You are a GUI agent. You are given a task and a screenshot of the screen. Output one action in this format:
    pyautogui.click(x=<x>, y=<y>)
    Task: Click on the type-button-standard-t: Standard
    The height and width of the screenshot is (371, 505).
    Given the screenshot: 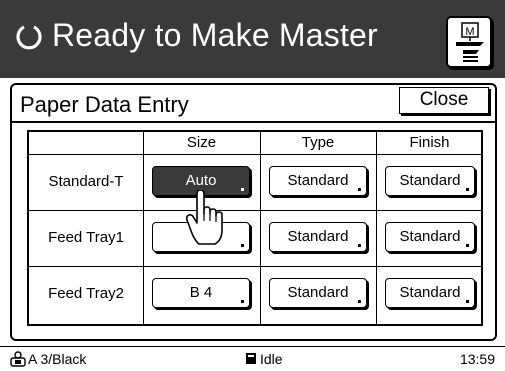 What is the action you would take?
    pyautogui.click(x=318, y=181)
    